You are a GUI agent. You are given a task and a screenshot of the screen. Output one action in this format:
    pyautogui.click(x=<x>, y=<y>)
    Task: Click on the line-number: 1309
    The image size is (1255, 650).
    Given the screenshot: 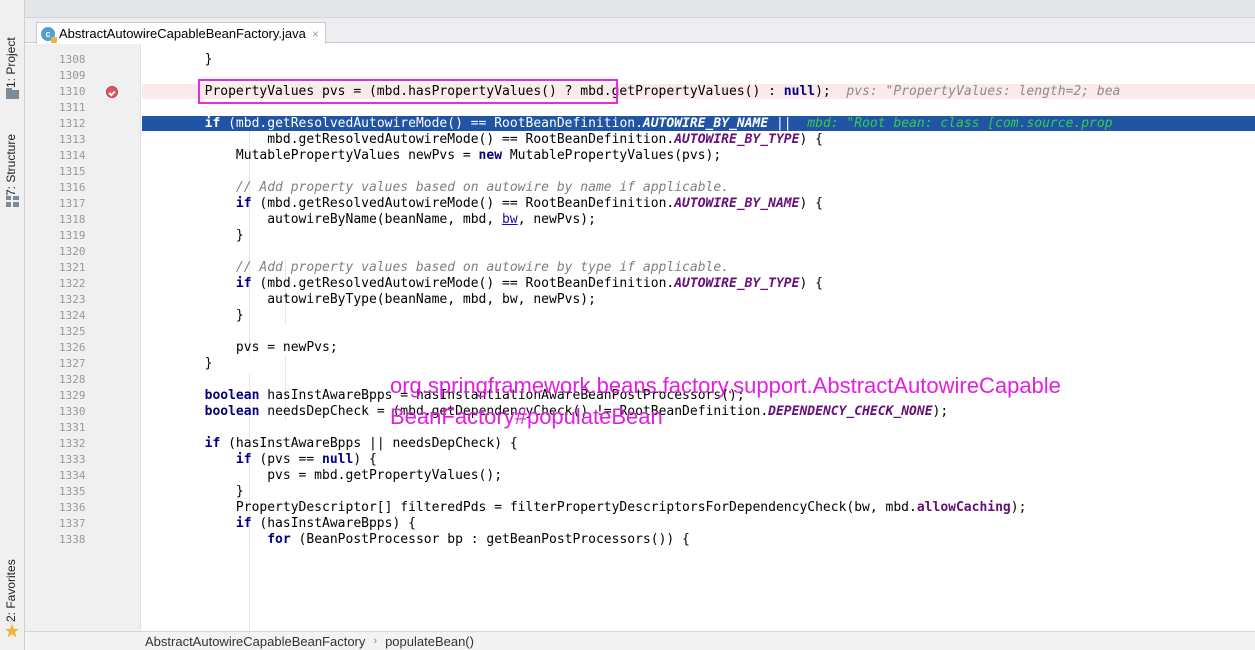 What is the action you would take?
    pyautogui.click(x=72, y=75)
    